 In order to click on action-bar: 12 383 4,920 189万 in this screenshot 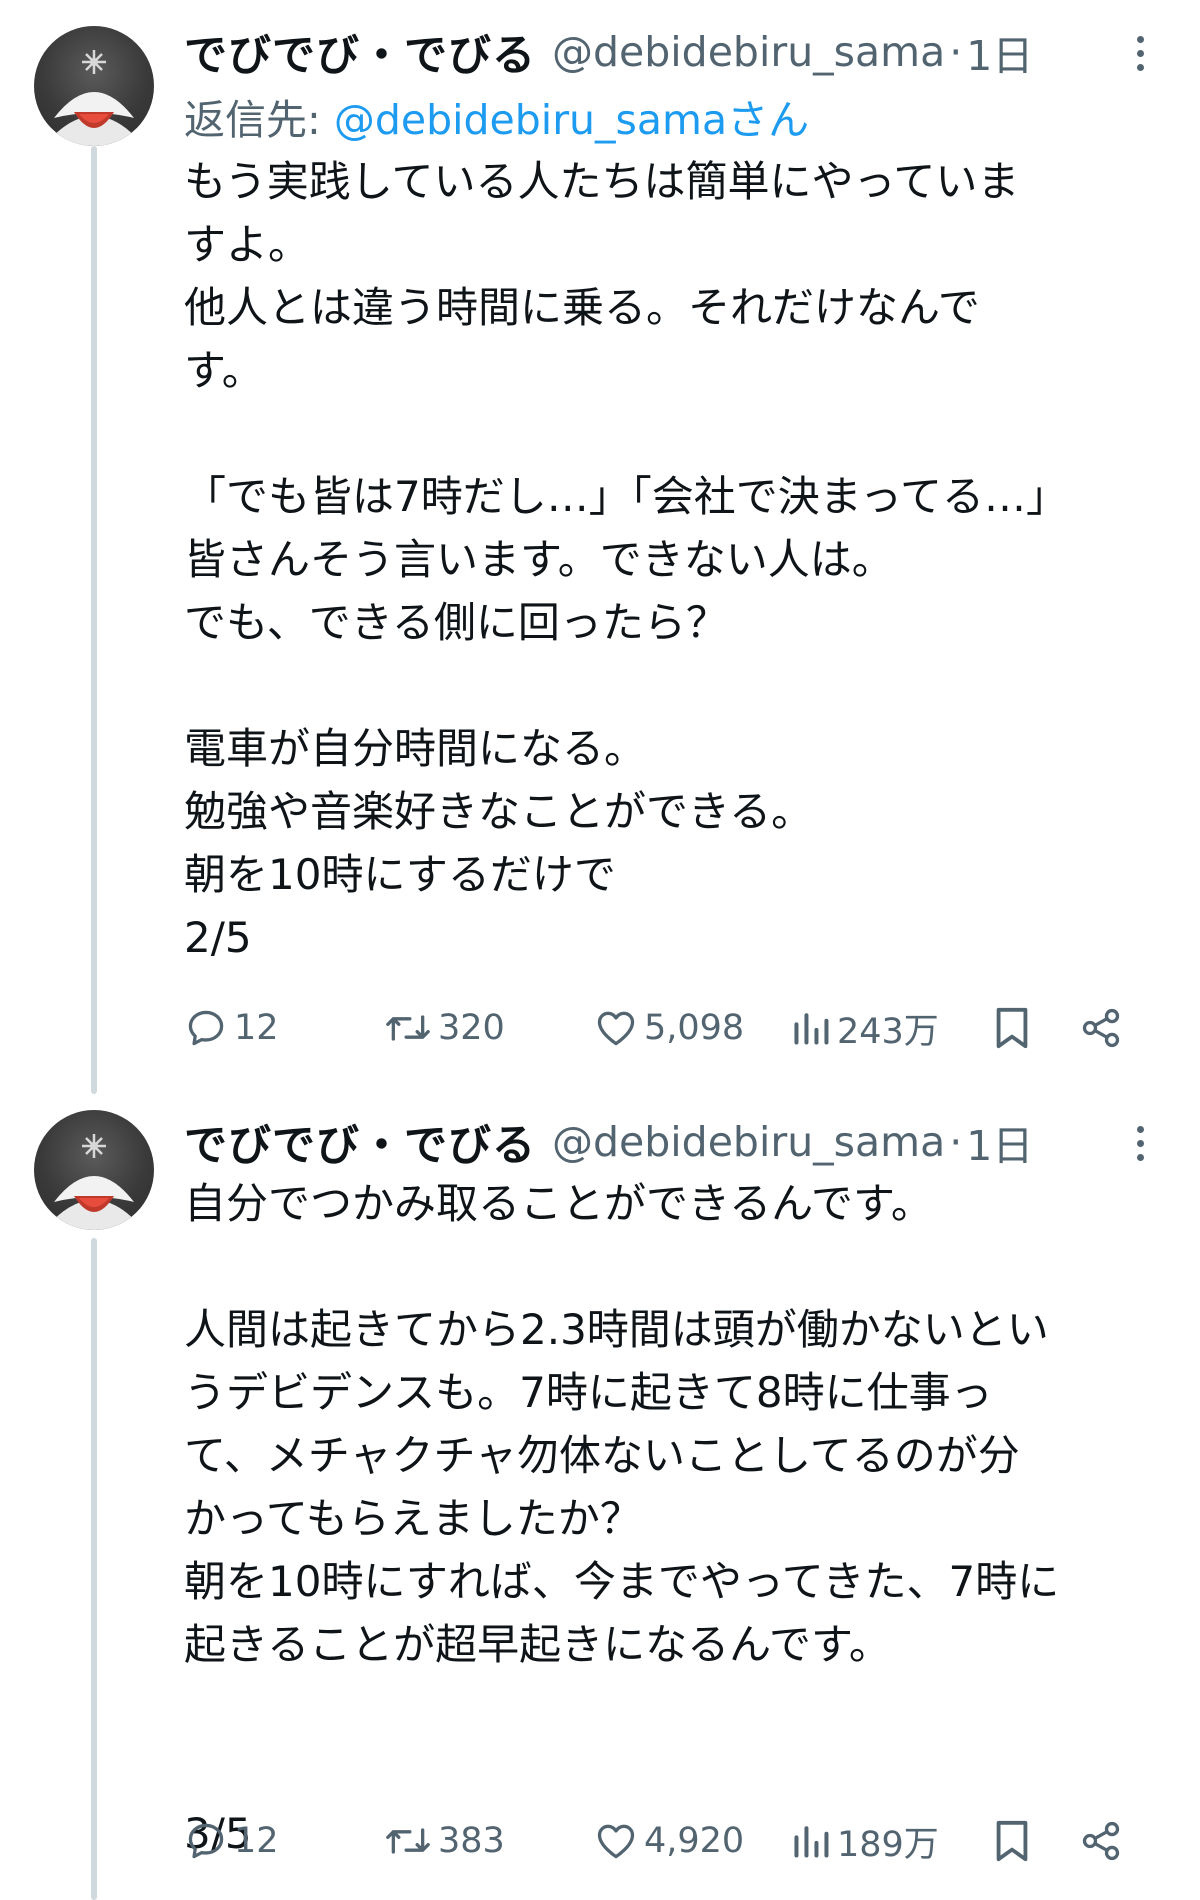, I will do `click(674, 1841)`.